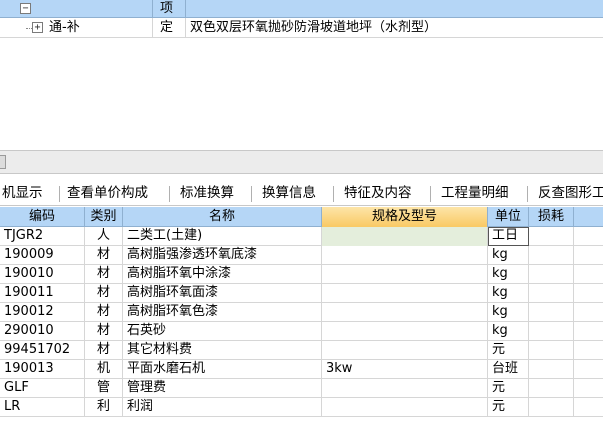 The image size is (603, 428). Describe the element at coordinates (569, 193) in the screenshot. I see `tab-reverse-lookup-graphics: 反查图形工` at that location.